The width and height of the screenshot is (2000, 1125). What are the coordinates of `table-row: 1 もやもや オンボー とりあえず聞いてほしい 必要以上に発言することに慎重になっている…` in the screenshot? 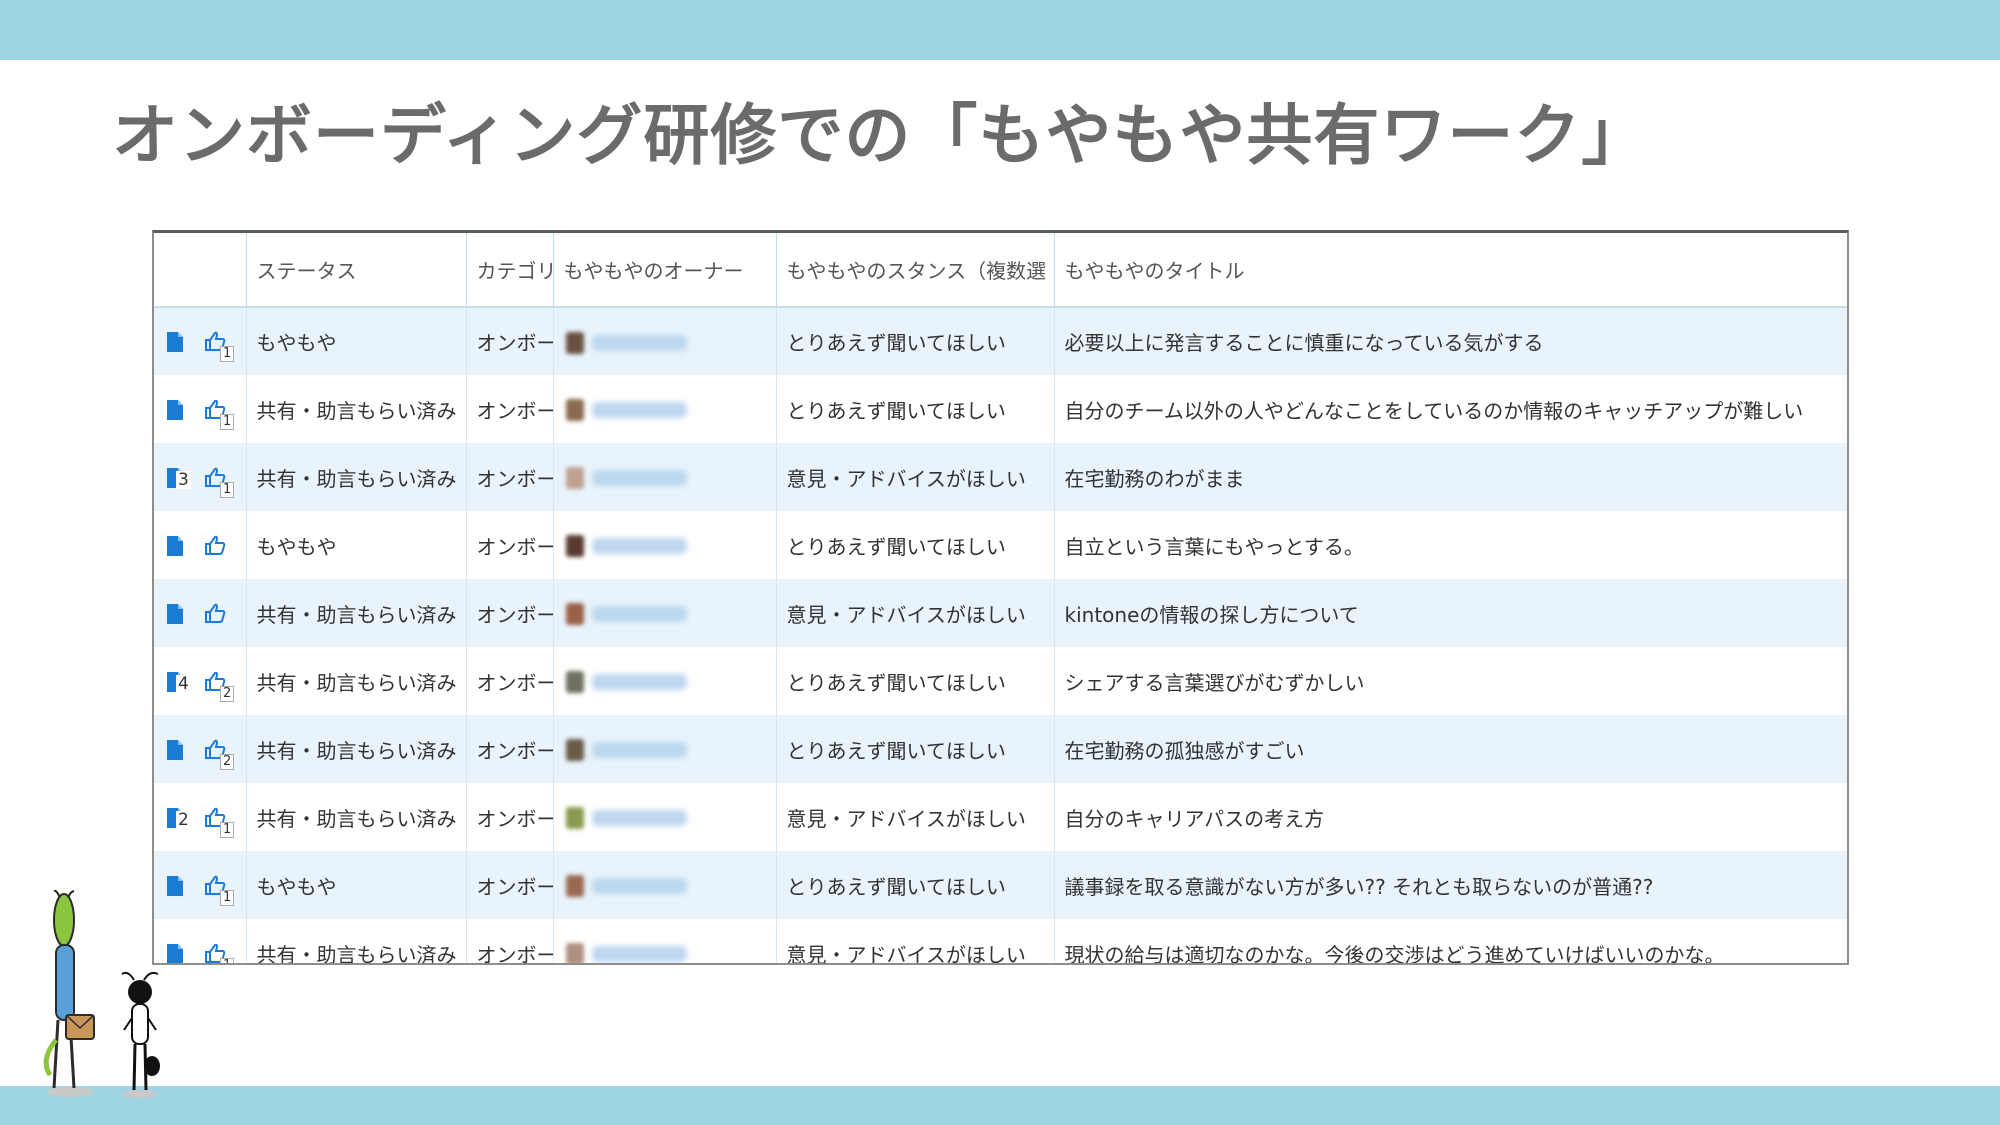 It's located at (1000, 341).